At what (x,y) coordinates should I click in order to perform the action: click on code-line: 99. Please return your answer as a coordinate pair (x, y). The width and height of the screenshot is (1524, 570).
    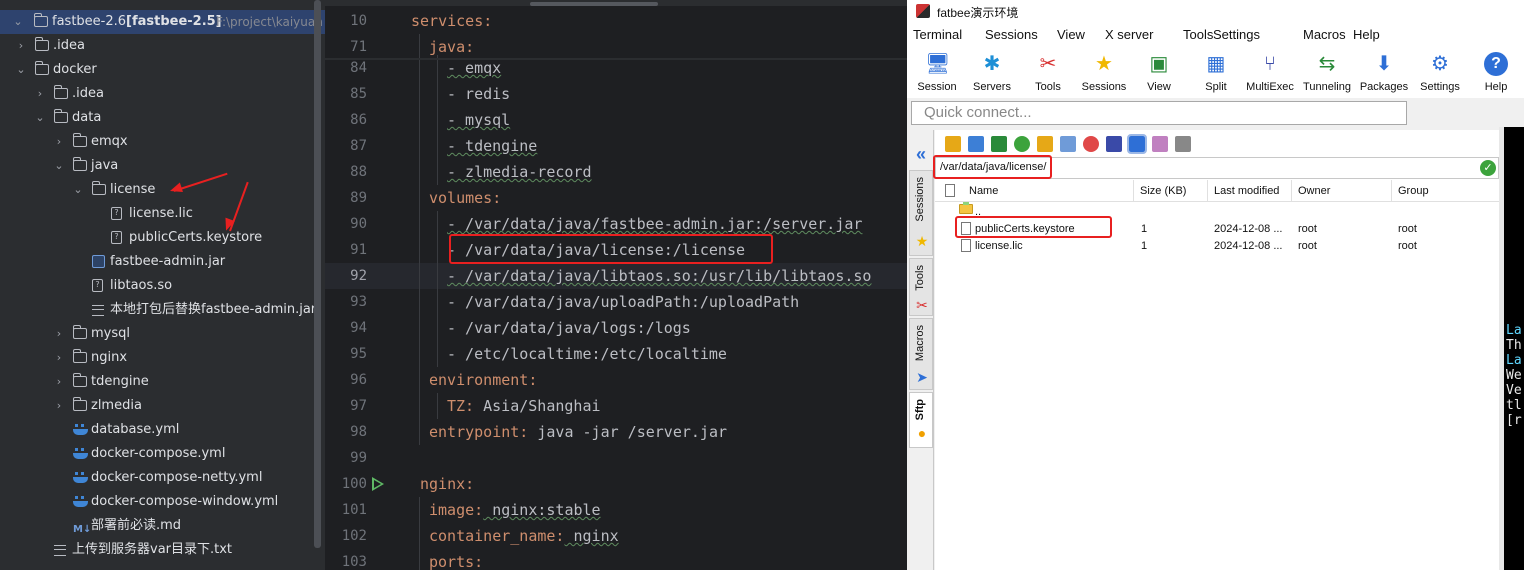
    Looking at the image, I should click on (616, 458).